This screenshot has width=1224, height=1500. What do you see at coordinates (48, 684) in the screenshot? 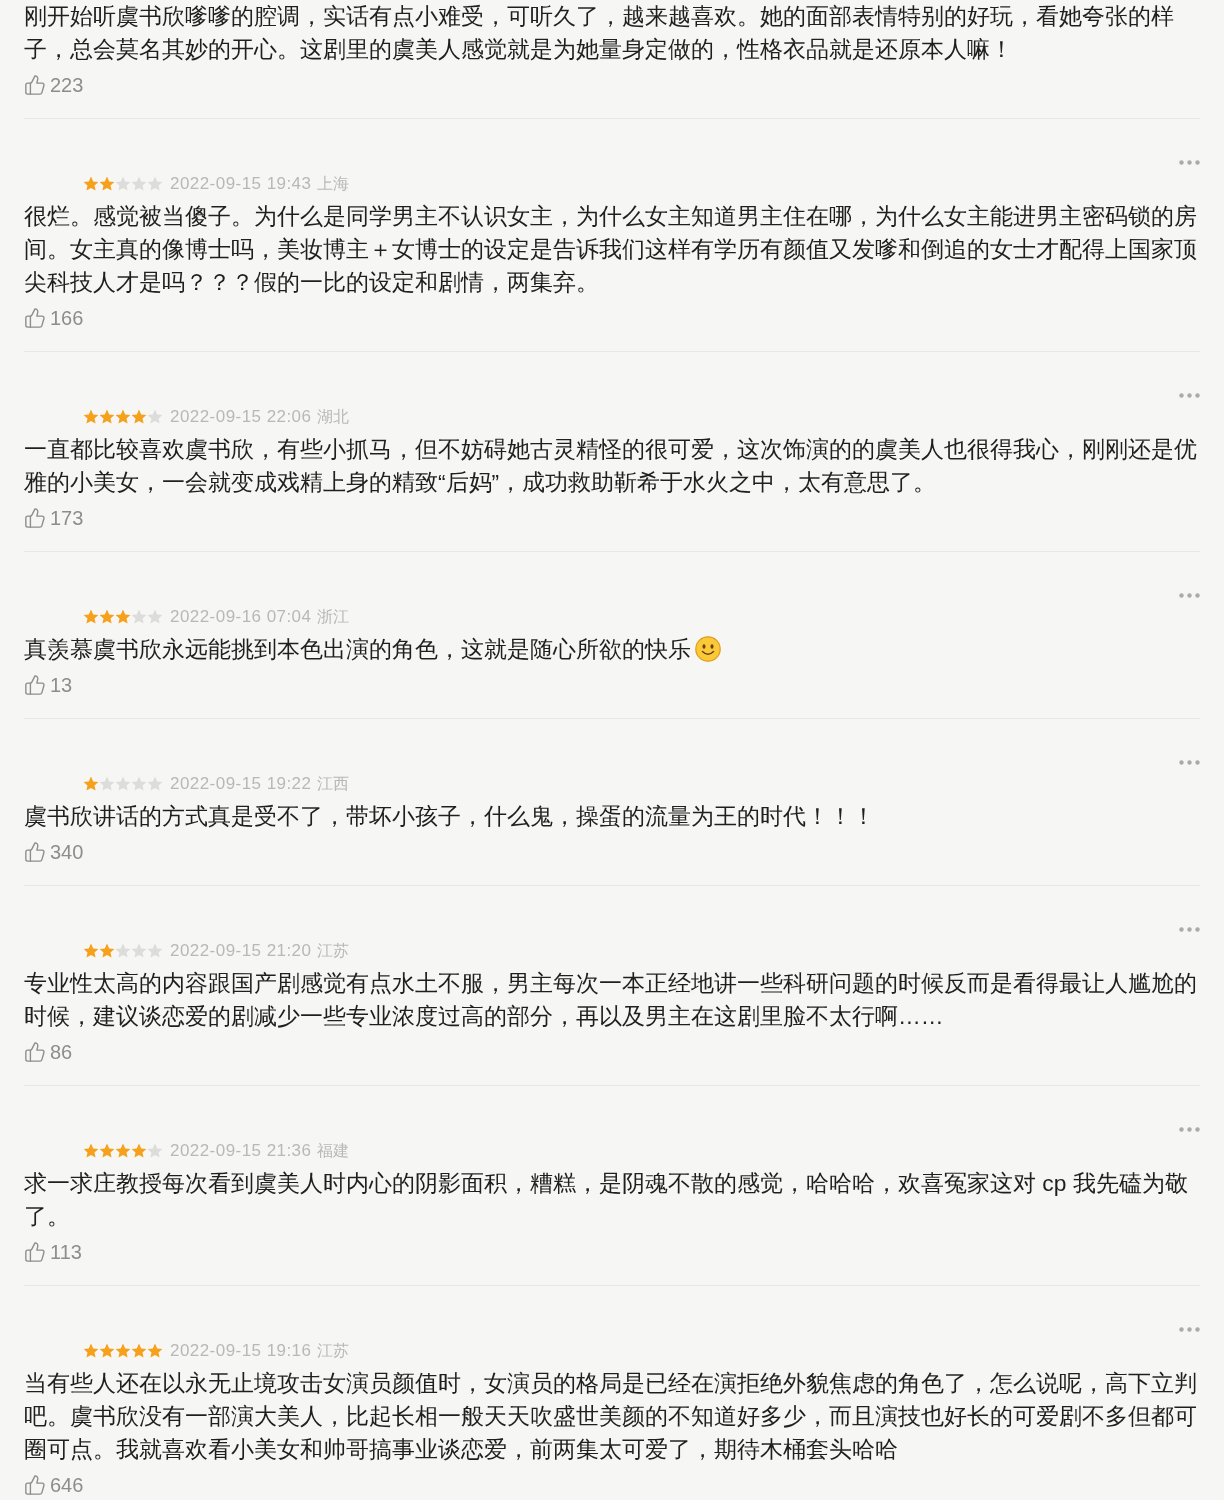
I see `like-button: 13` at bounding box center [48, 684].